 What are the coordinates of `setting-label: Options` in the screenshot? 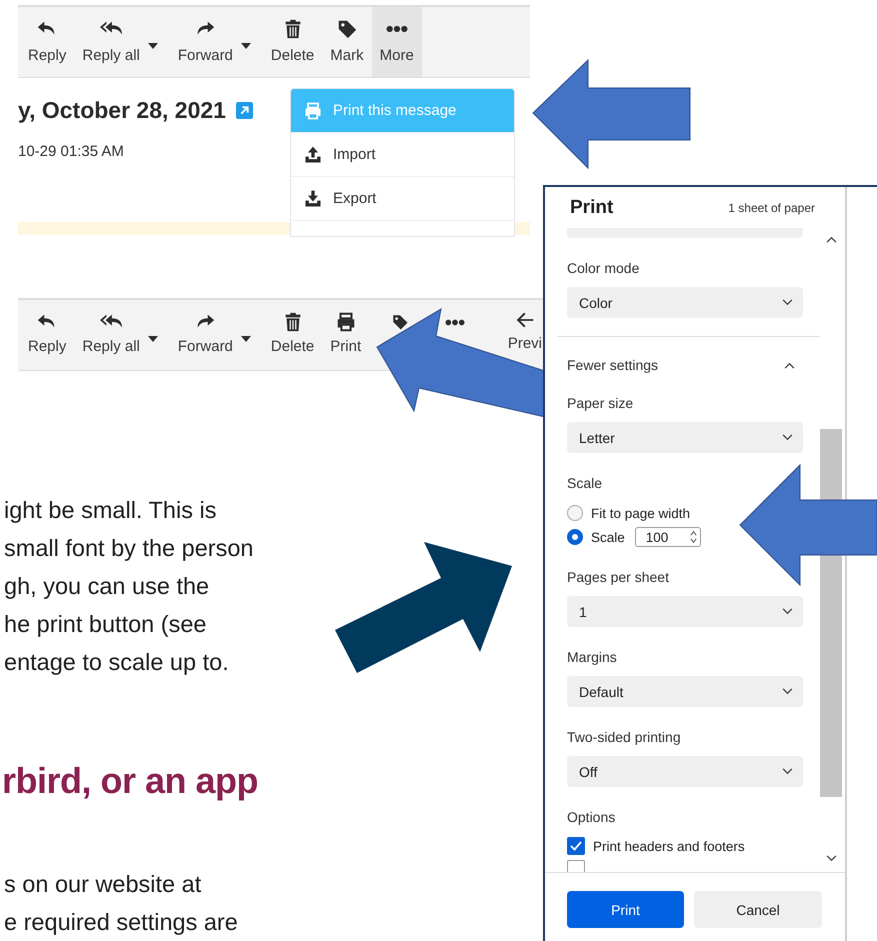 It's located at (591, 817).